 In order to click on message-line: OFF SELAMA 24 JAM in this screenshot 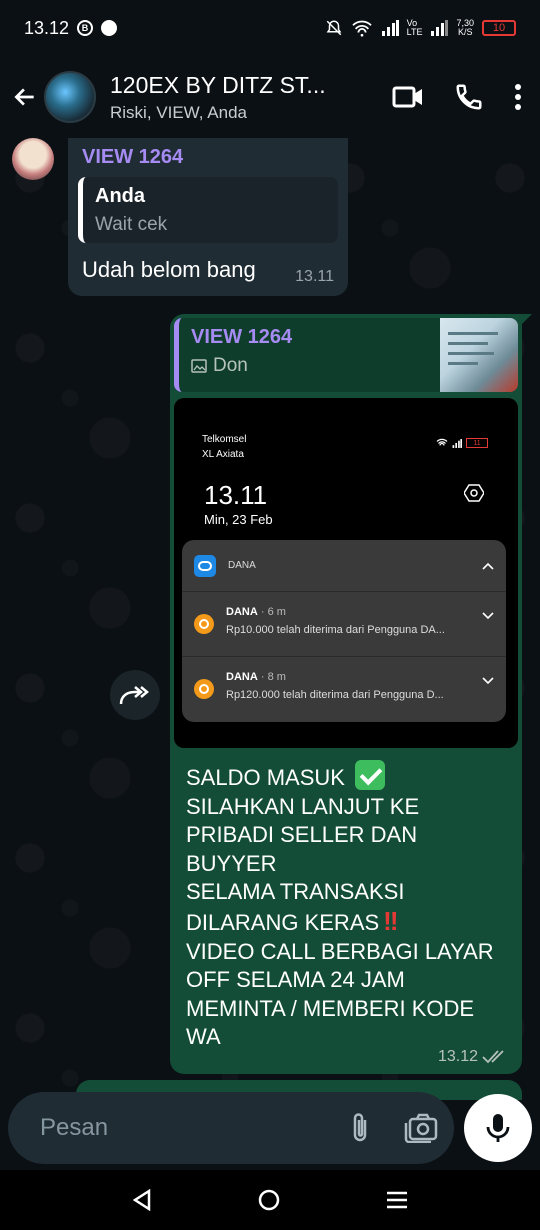, I will do `click(295, 980)`.